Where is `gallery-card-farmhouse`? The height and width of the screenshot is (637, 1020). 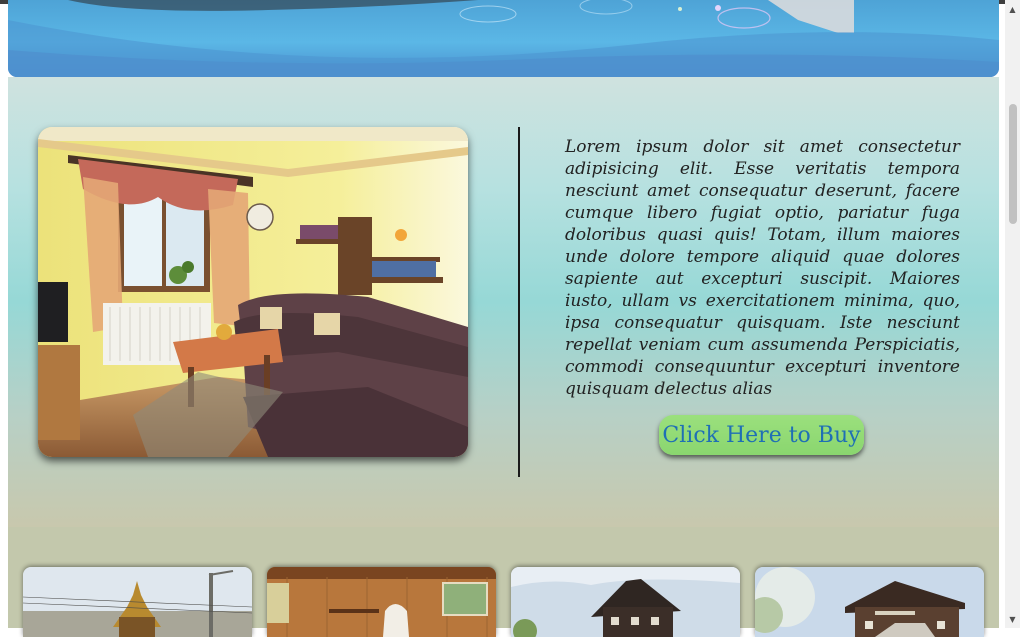 gallery-card-farmhouse is located at coordinates (869, 602).